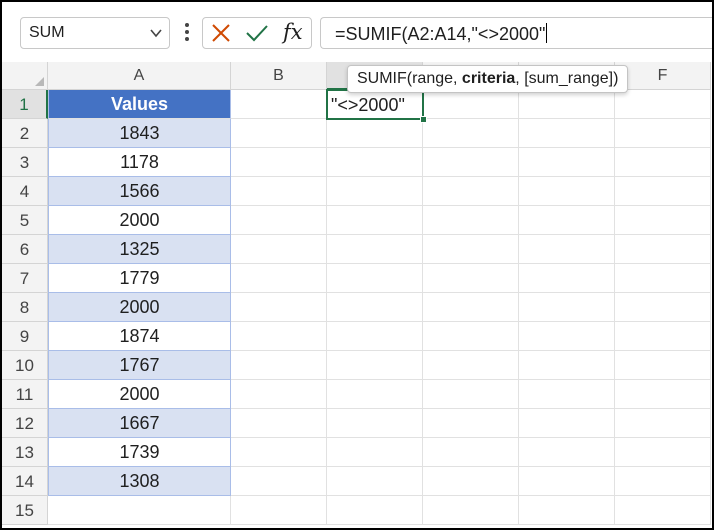  I want to click on cell-b9, so click(279, 336).